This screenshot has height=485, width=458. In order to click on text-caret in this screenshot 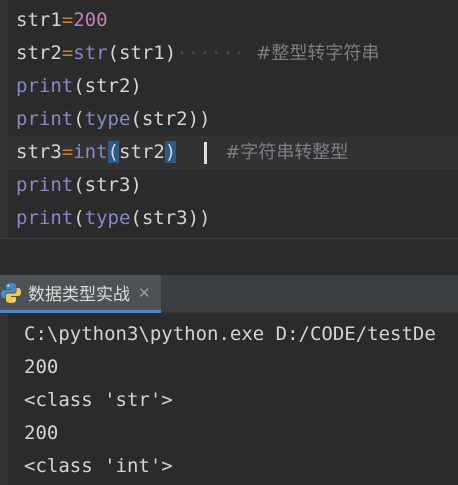, I will do `click(206, 152)`.